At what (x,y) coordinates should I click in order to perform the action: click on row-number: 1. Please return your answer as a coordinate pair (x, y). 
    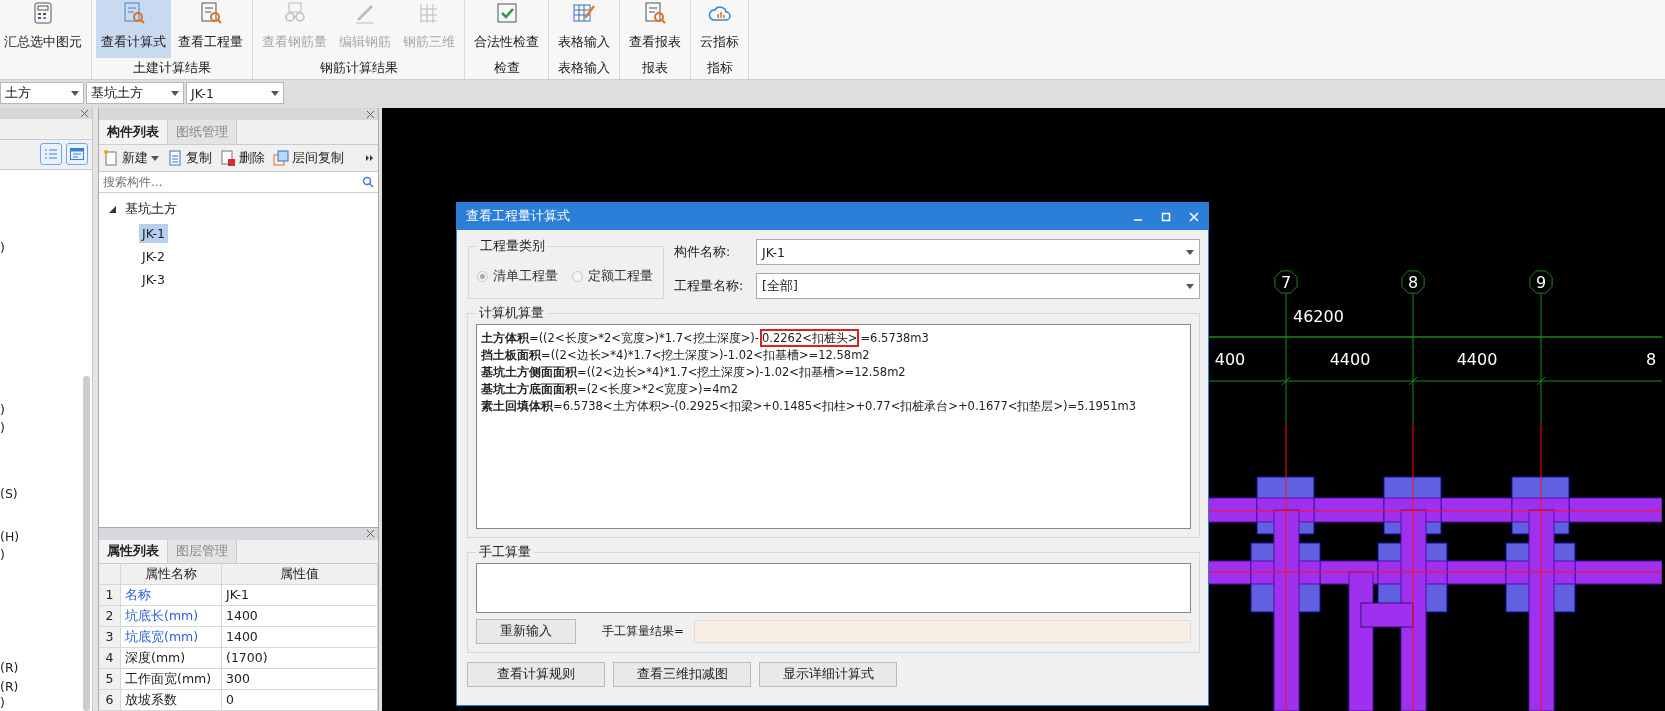
    Looking at the image, I should click on (110, 595).